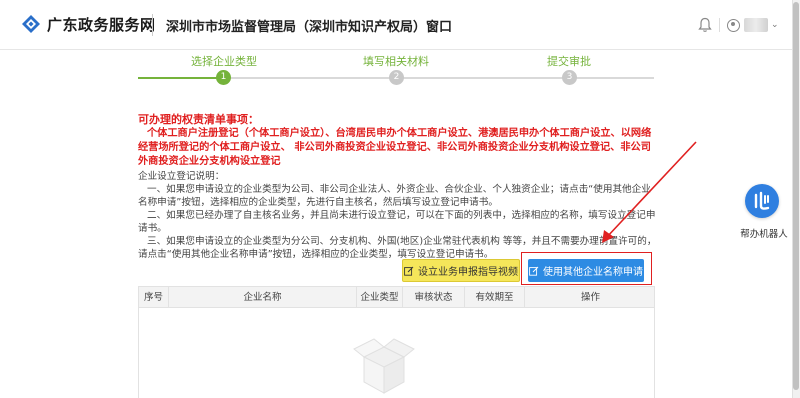  Describe the element at coordinates (396, 61) in the screenshot. I see `step-2-label: 填写相关材料` at that location.